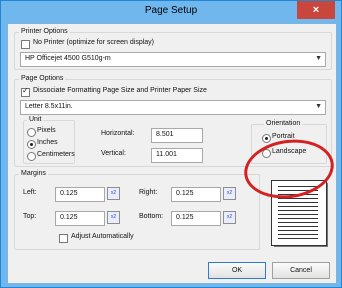  Describe the element at coordinates (80, 218) in the screenshot. I see `margin-top-input: 0.125` at that location.